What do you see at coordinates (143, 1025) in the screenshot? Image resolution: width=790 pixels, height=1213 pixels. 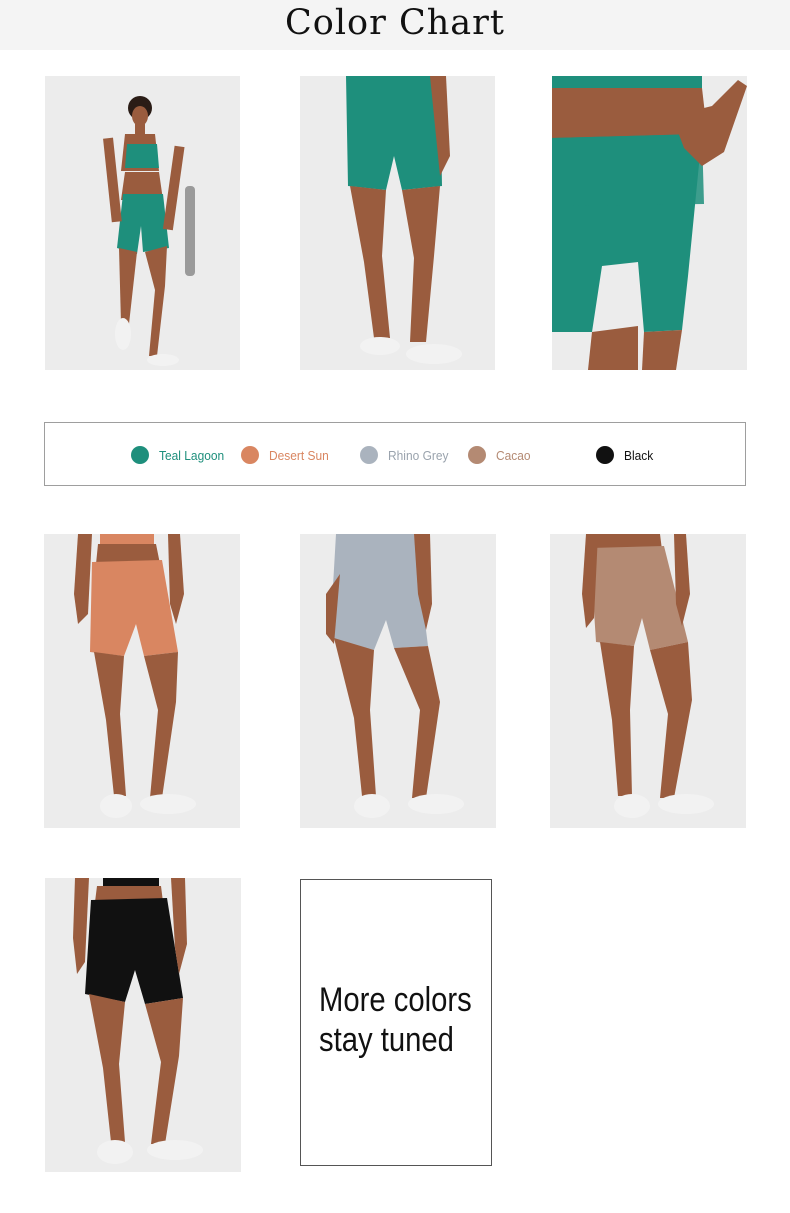 I see `product-photo-black` at bounding box center [143, 1025].